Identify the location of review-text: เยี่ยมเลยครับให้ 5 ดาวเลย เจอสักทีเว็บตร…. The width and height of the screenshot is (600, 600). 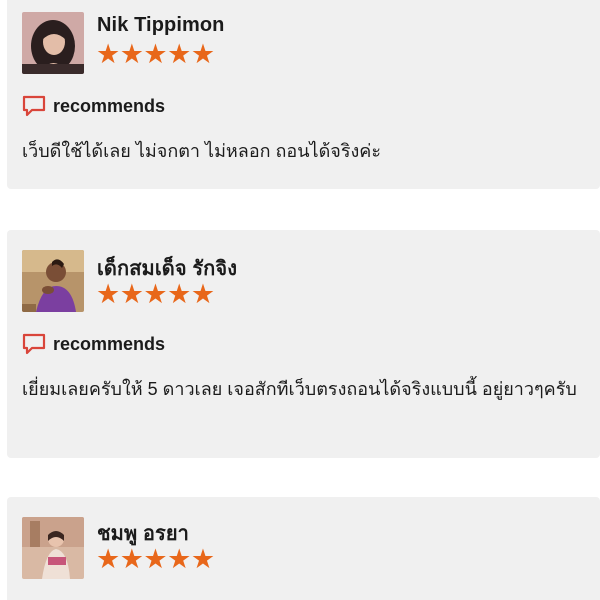
(299, 389).